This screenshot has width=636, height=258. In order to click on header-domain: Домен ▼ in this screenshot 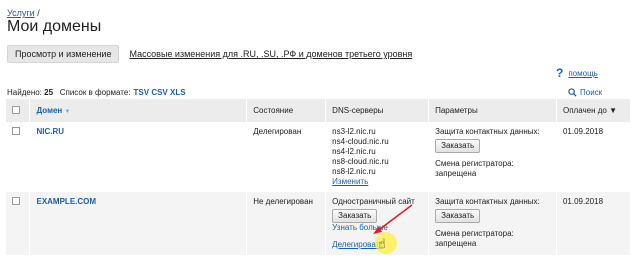, I will do `click(138, 110)`.